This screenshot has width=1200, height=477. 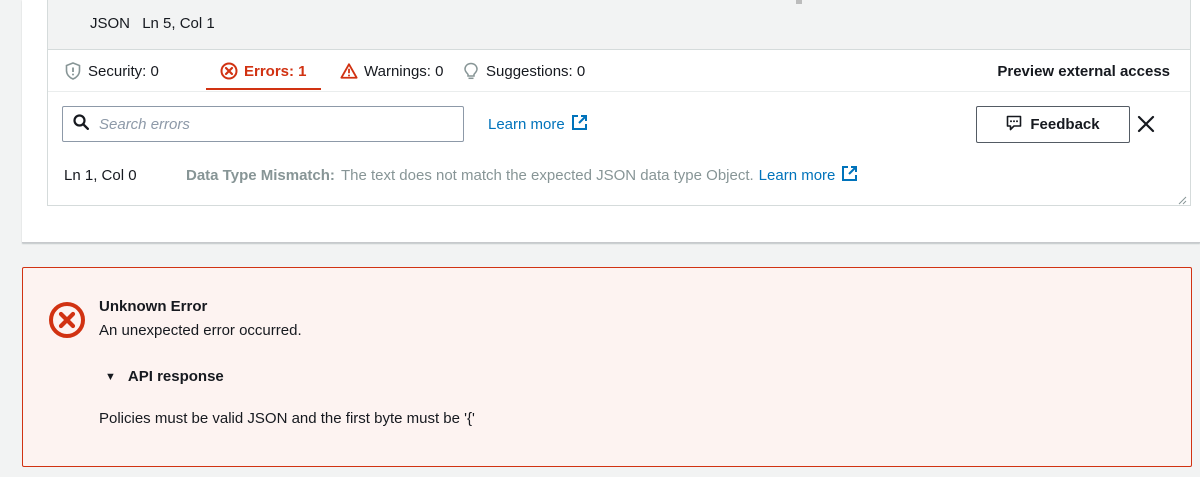 What do you see at coordinates (175, 376) in the screenshot?
I see `api-response-label: API response` at bounding box center [175, 376].